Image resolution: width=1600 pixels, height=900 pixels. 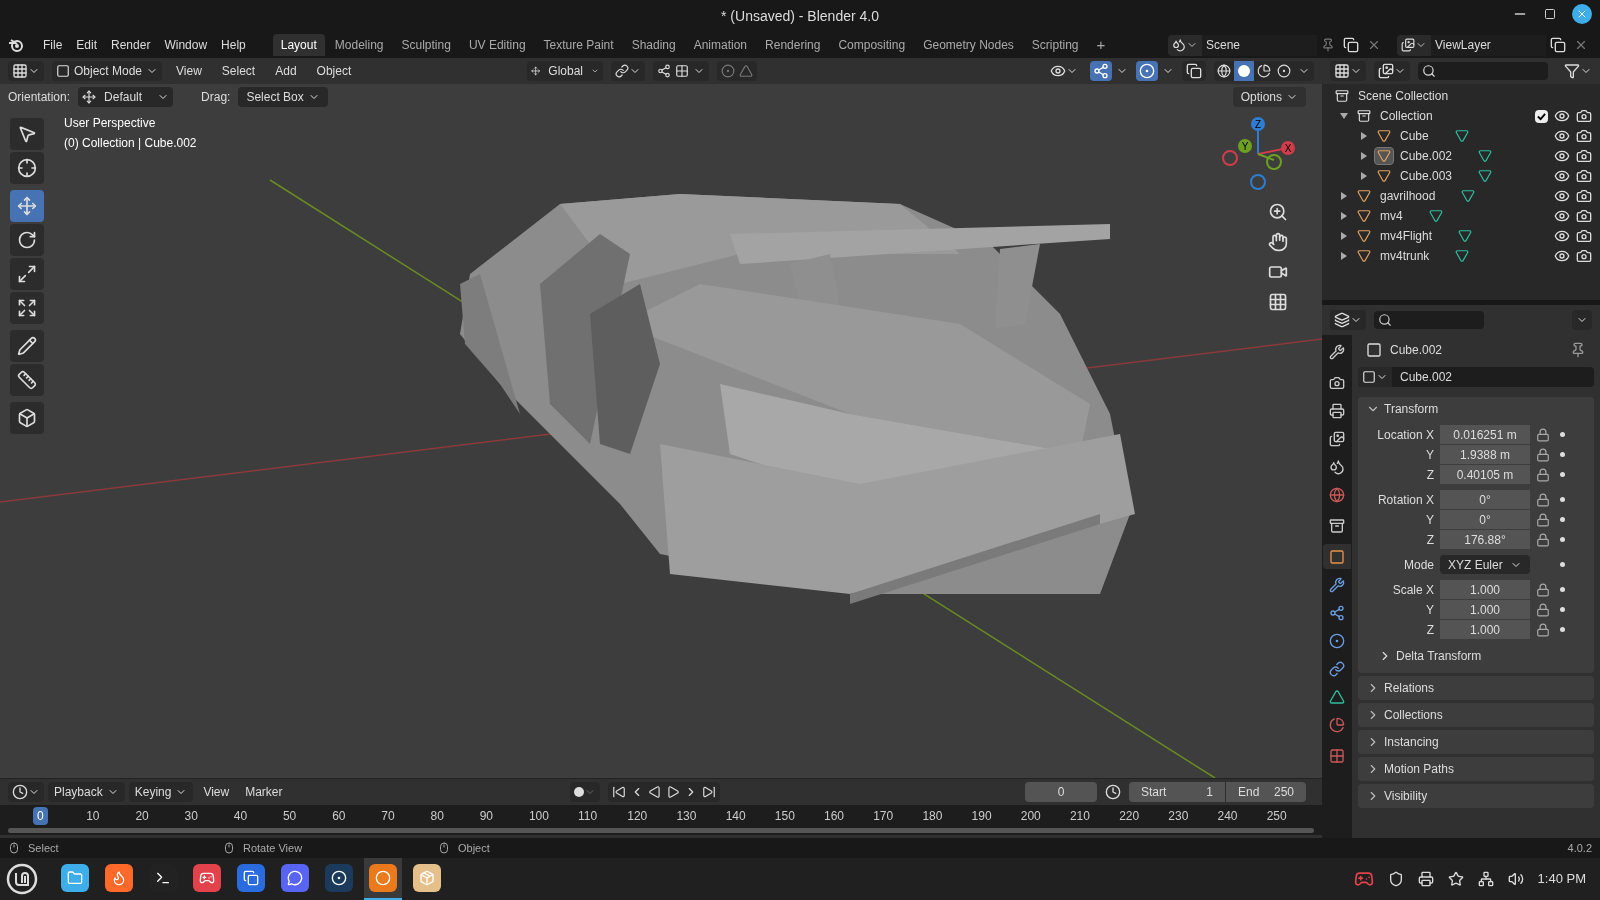 I want to click on workspace-tab: Geometry Nodes, so click(x=968, y=45).